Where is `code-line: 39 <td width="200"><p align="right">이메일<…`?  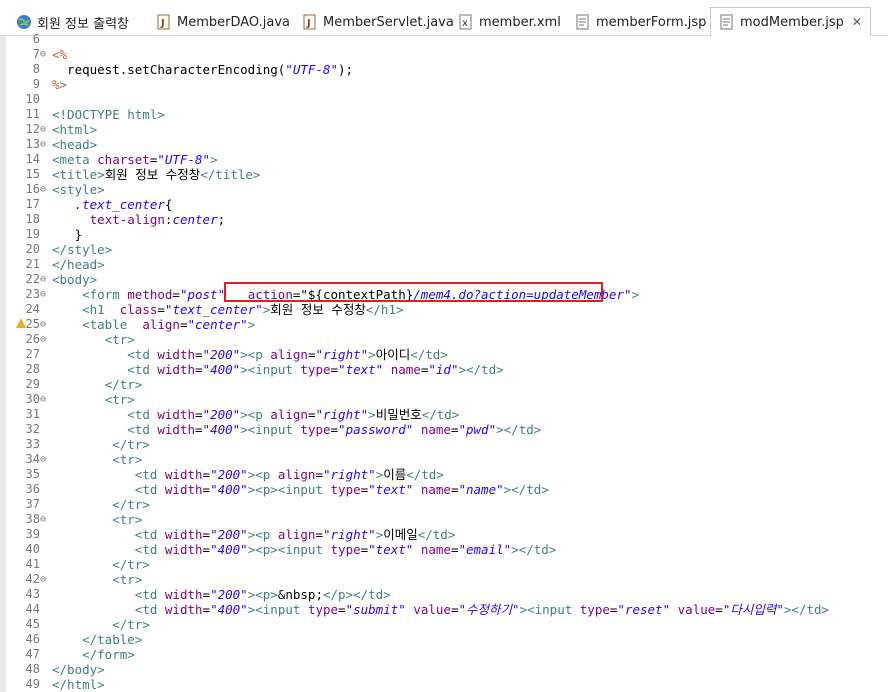 code-line: 39 <td width="200"><p align="right">이메일<… is located at coordinates (447, 534).